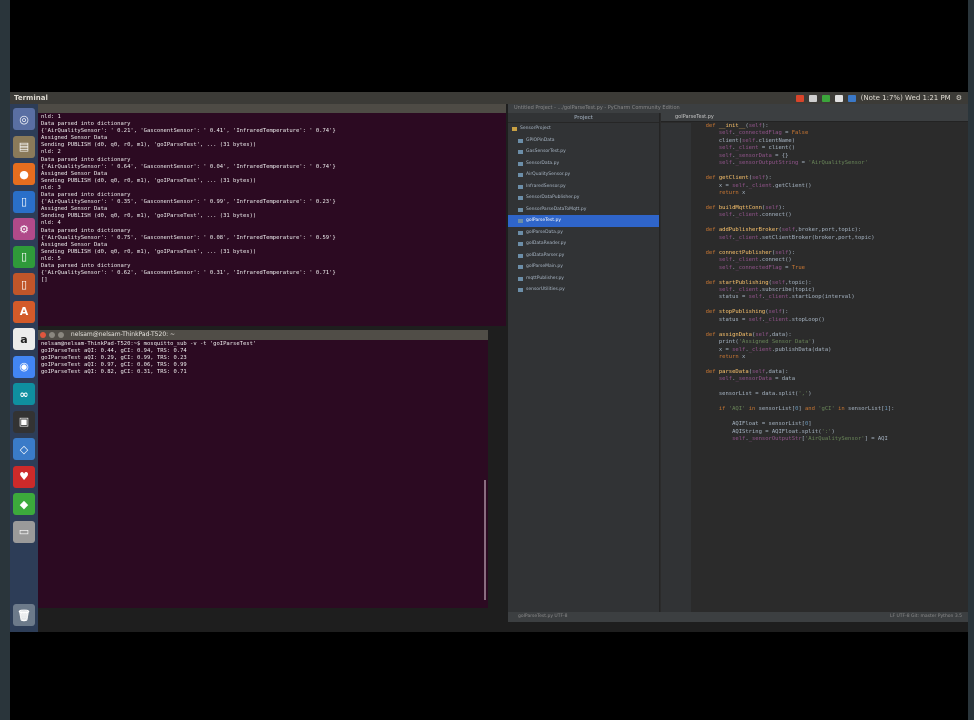 Image resolution: width=974 pixels, height=720 pixels. Describe the element at coordinates (583, 164) in the screenshot. I see `file-item: SensorData.py` at that location.